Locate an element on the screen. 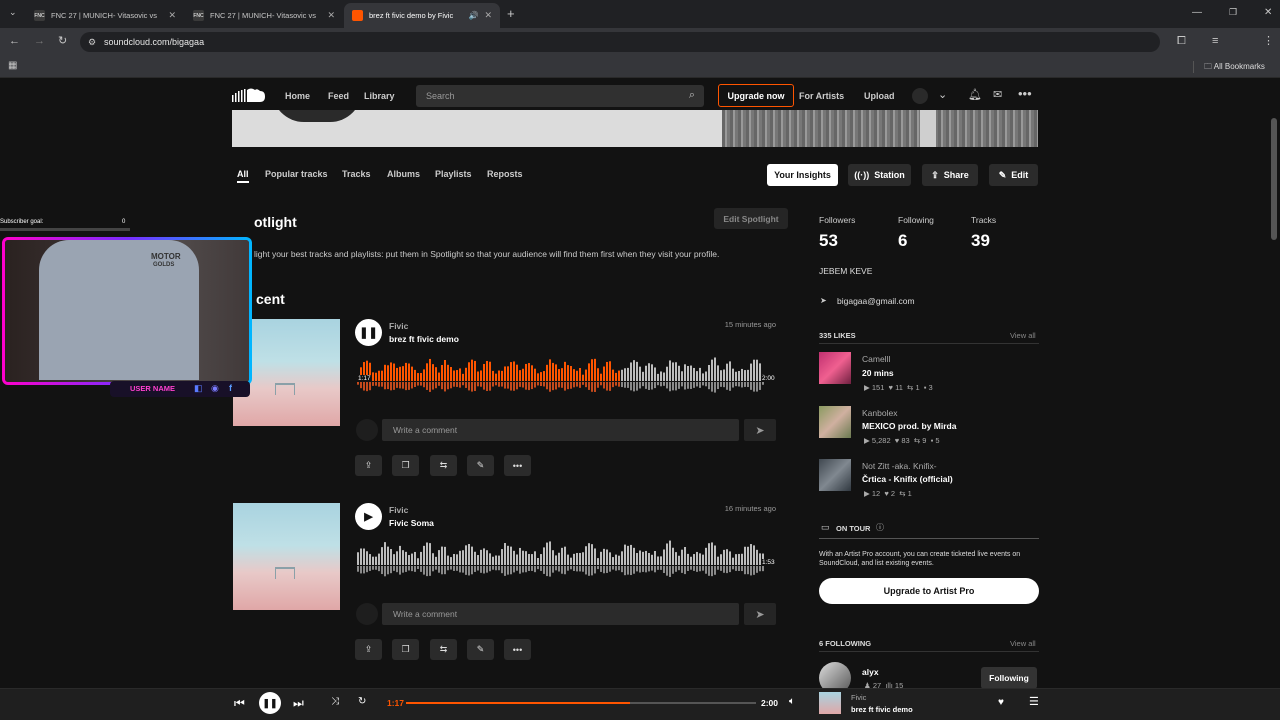  all-bookmarks: 🗀 All Bookmarks is located at coordinates (1234, 68).